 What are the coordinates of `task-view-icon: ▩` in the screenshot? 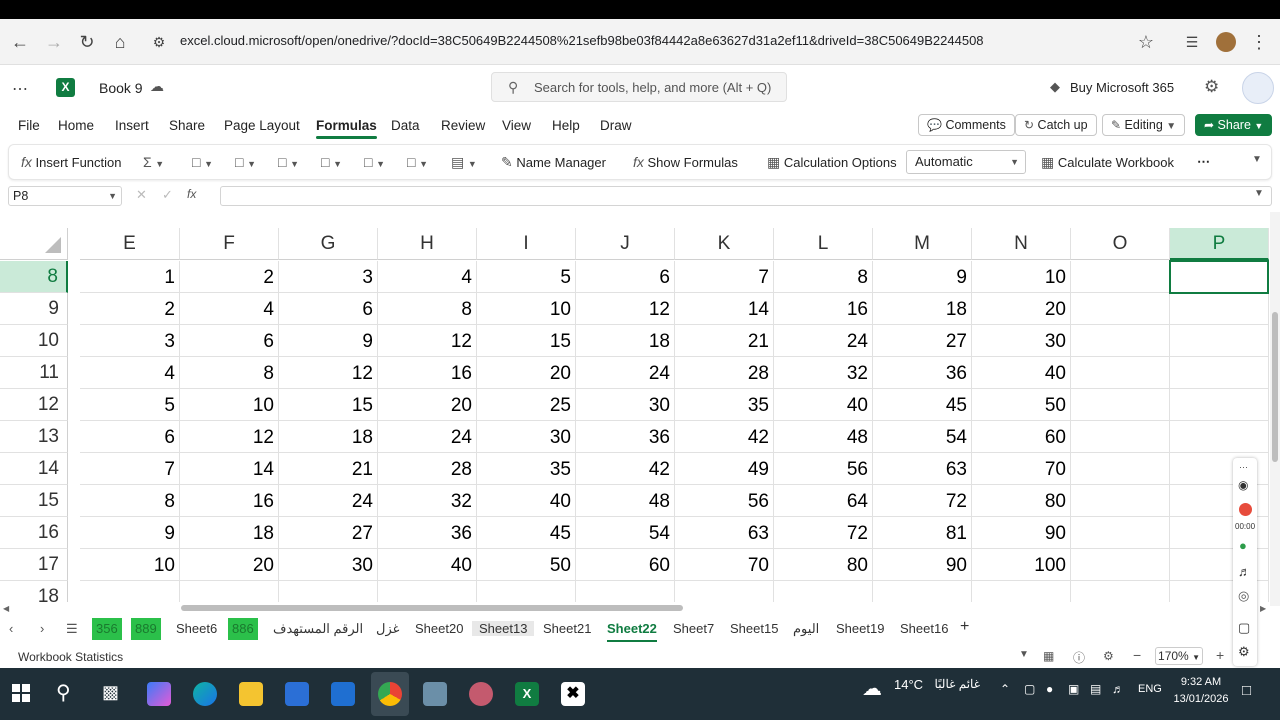 It's located at (110, 692).